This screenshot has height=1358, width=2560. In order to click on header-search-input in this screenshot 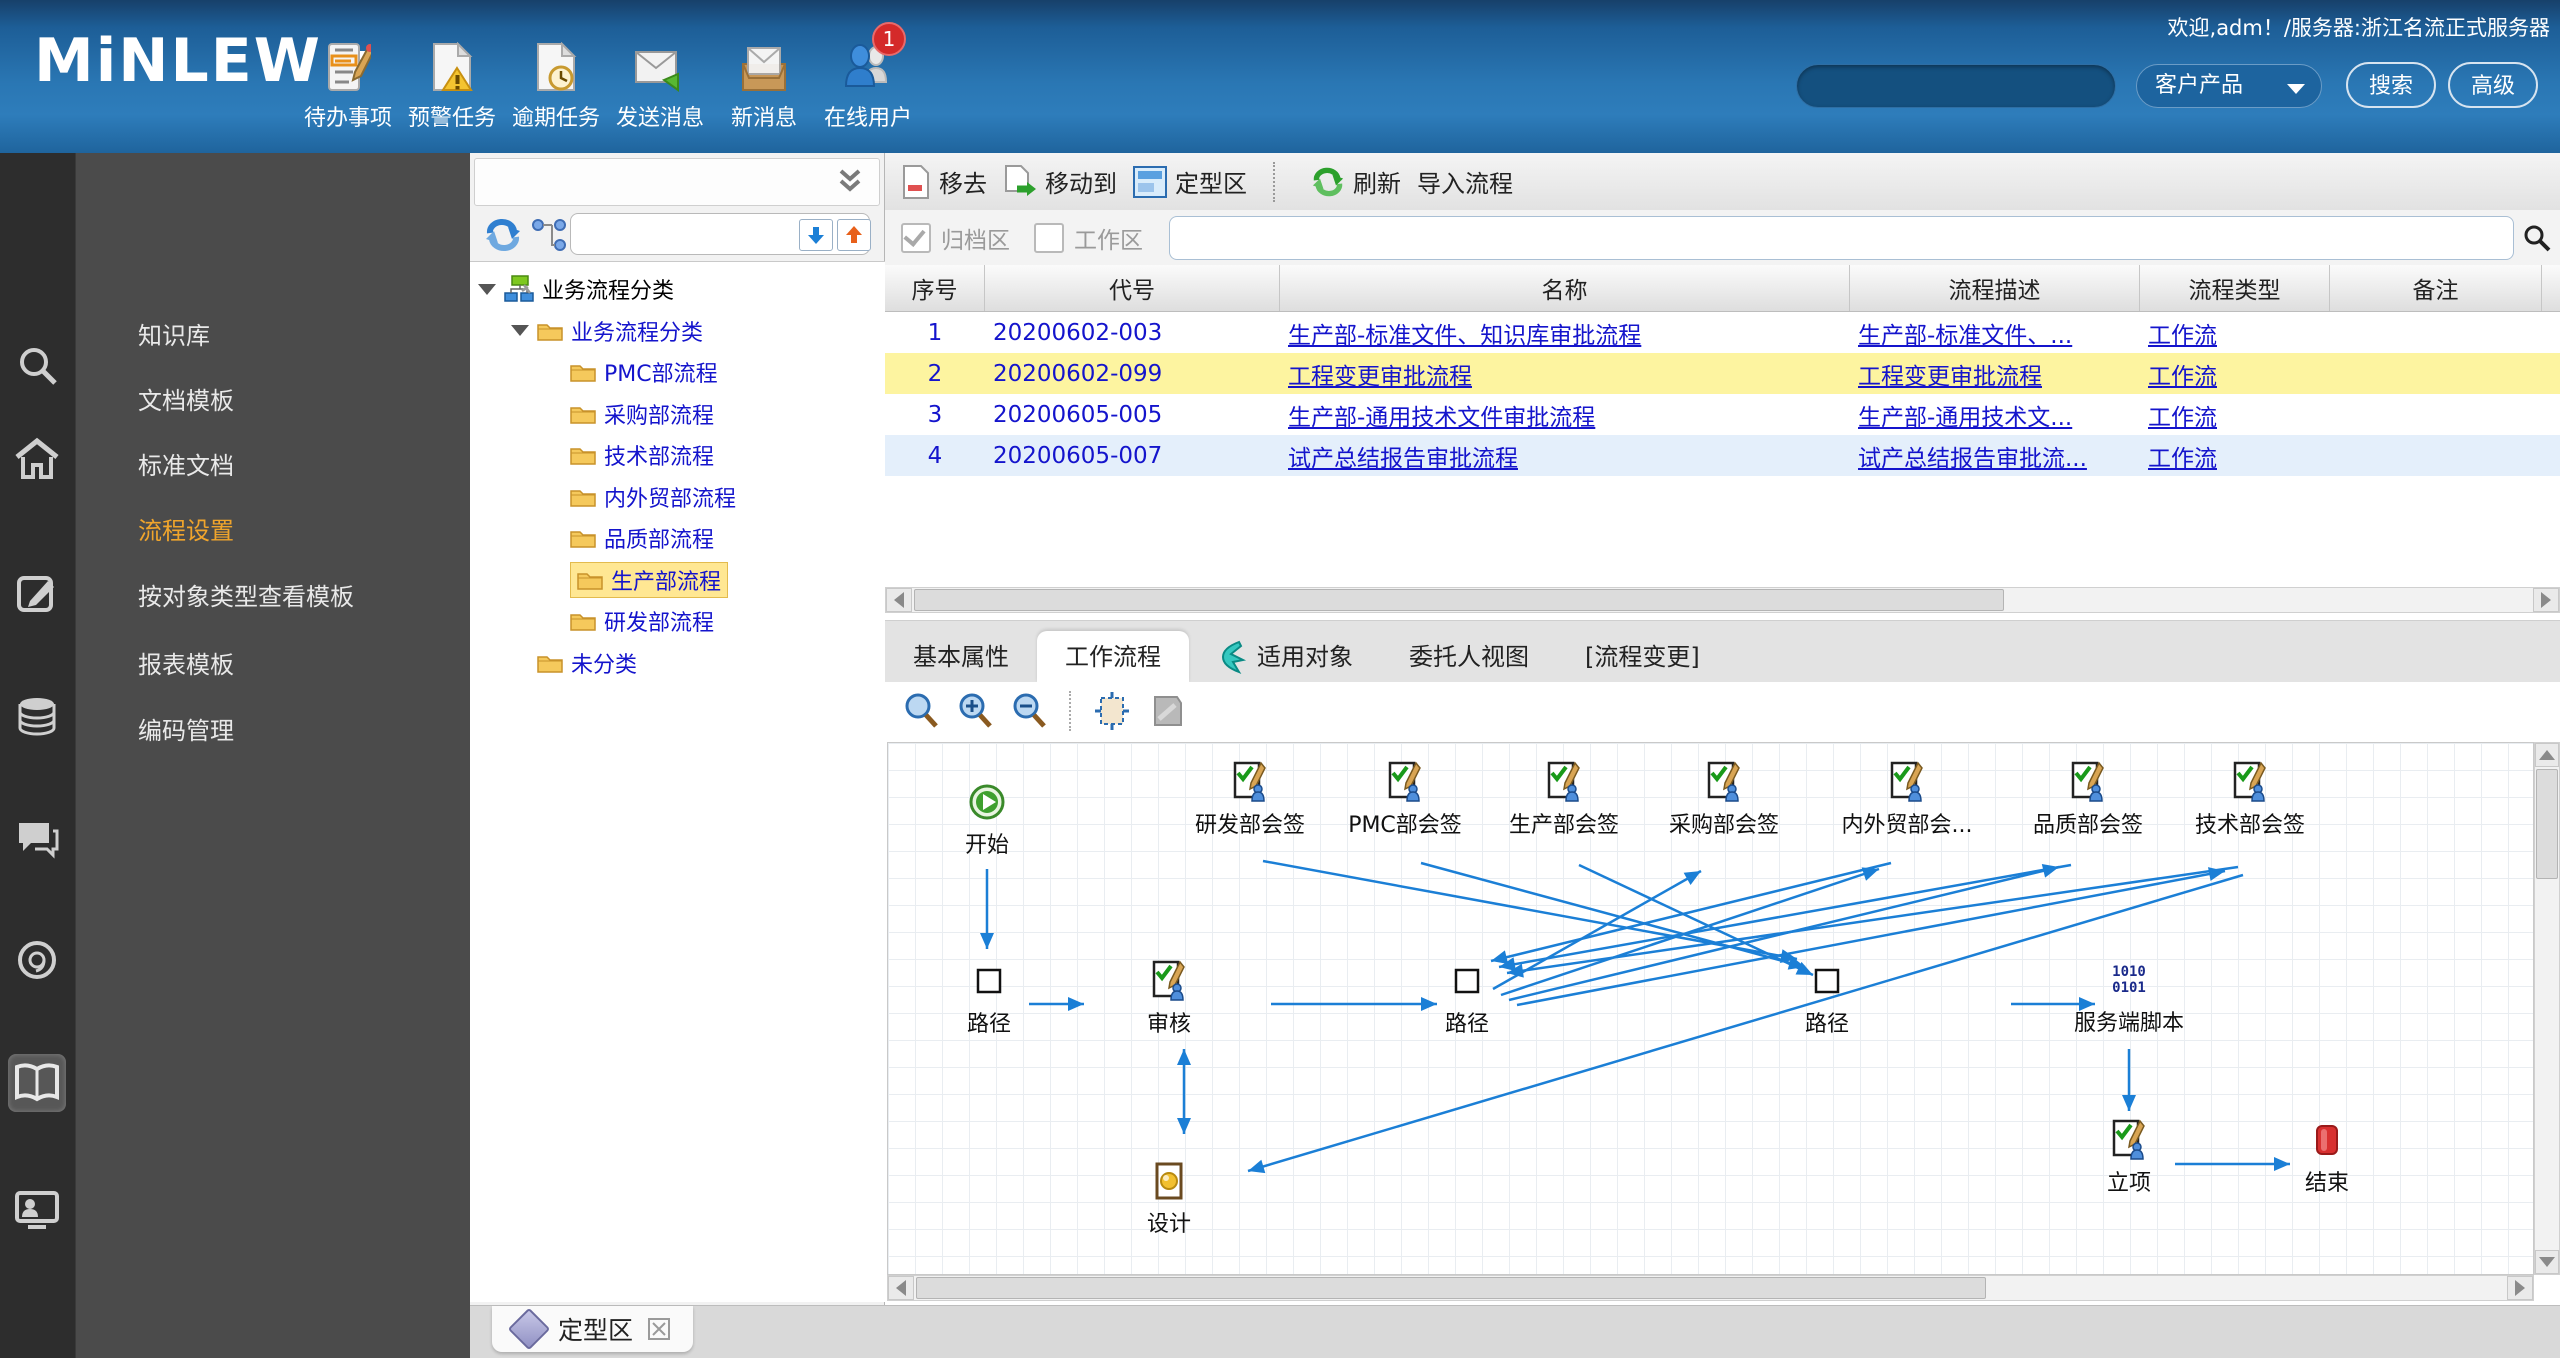, I will do `click(1956, 86)`.